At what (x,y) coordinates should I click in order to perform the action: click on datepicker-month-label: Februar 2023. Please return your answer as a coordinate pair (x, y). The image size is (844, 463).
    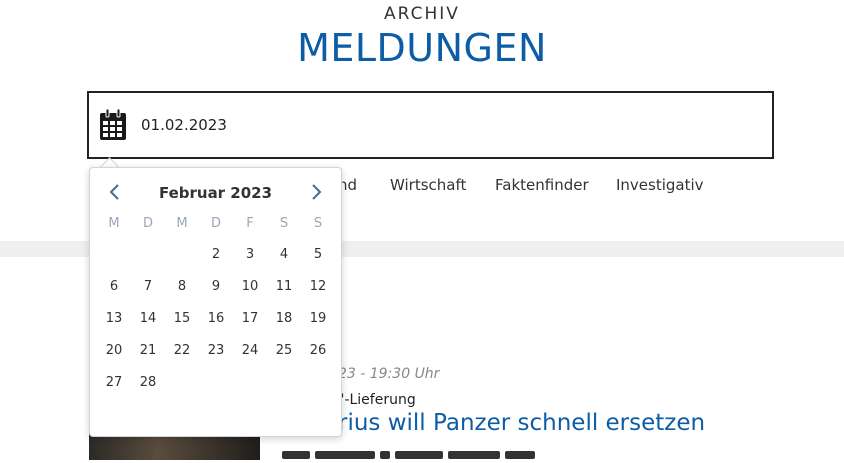
    Looking at the image, I should click on (215, 193).